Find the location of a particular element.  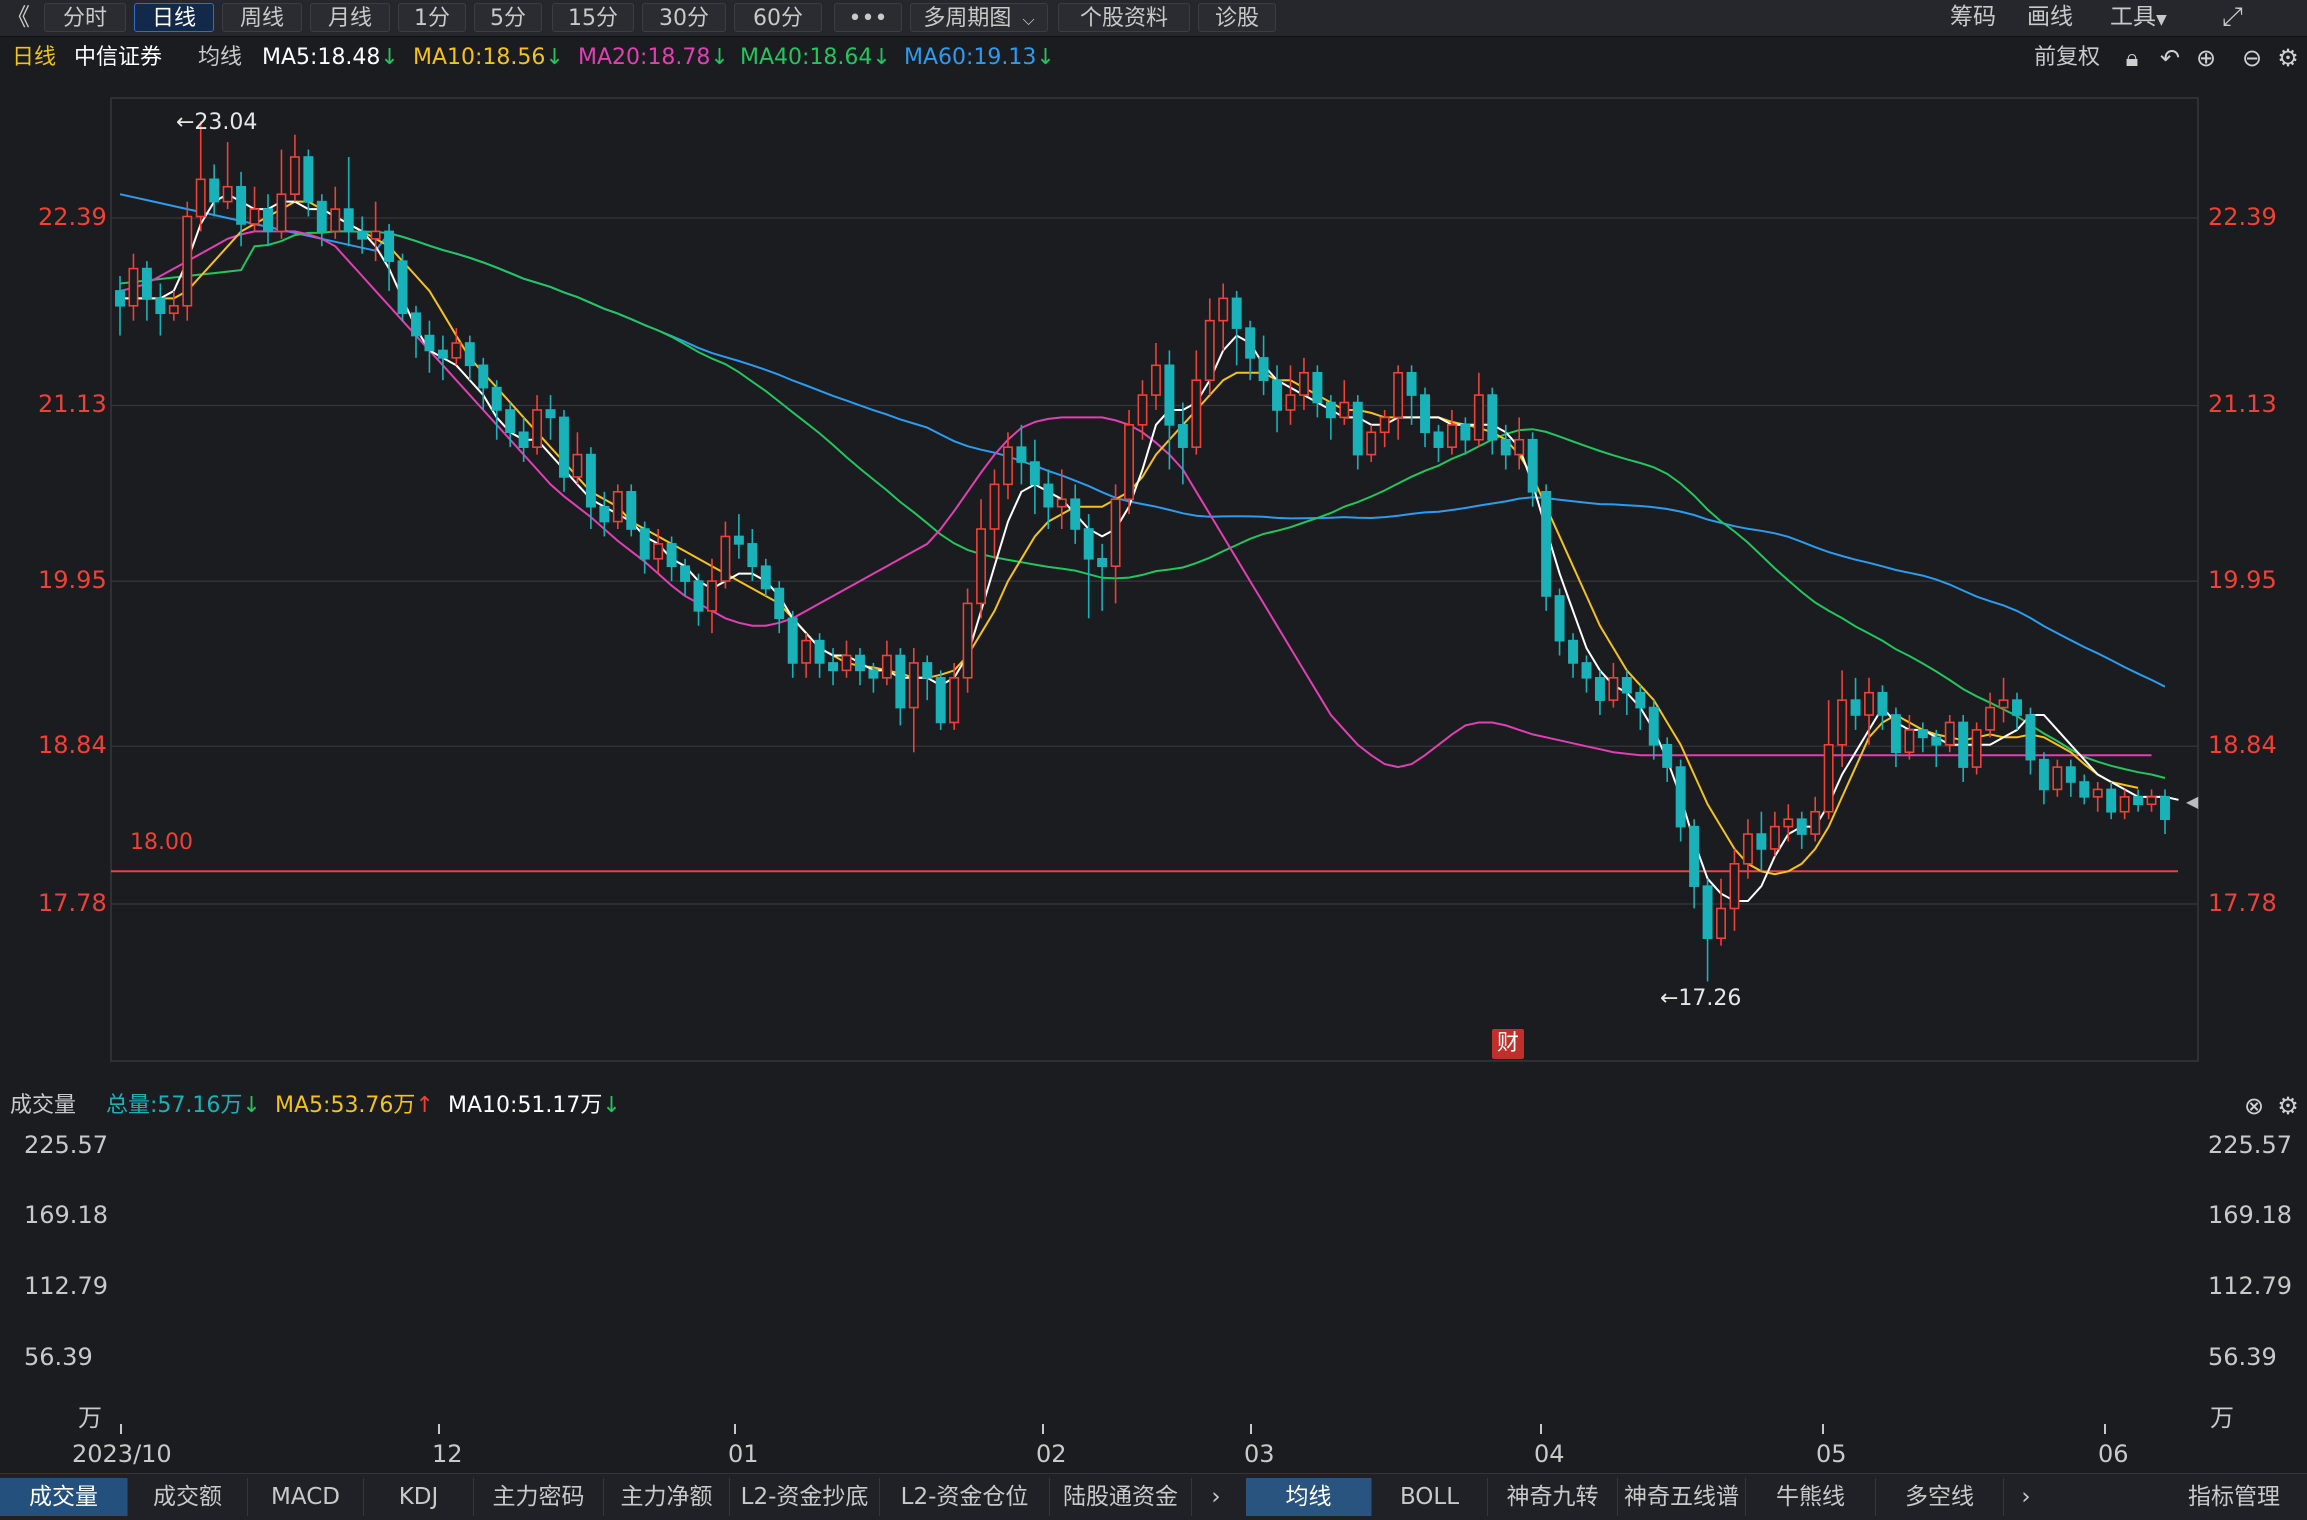

high-marker: ←23.04 is located at coordinates (217, 122).